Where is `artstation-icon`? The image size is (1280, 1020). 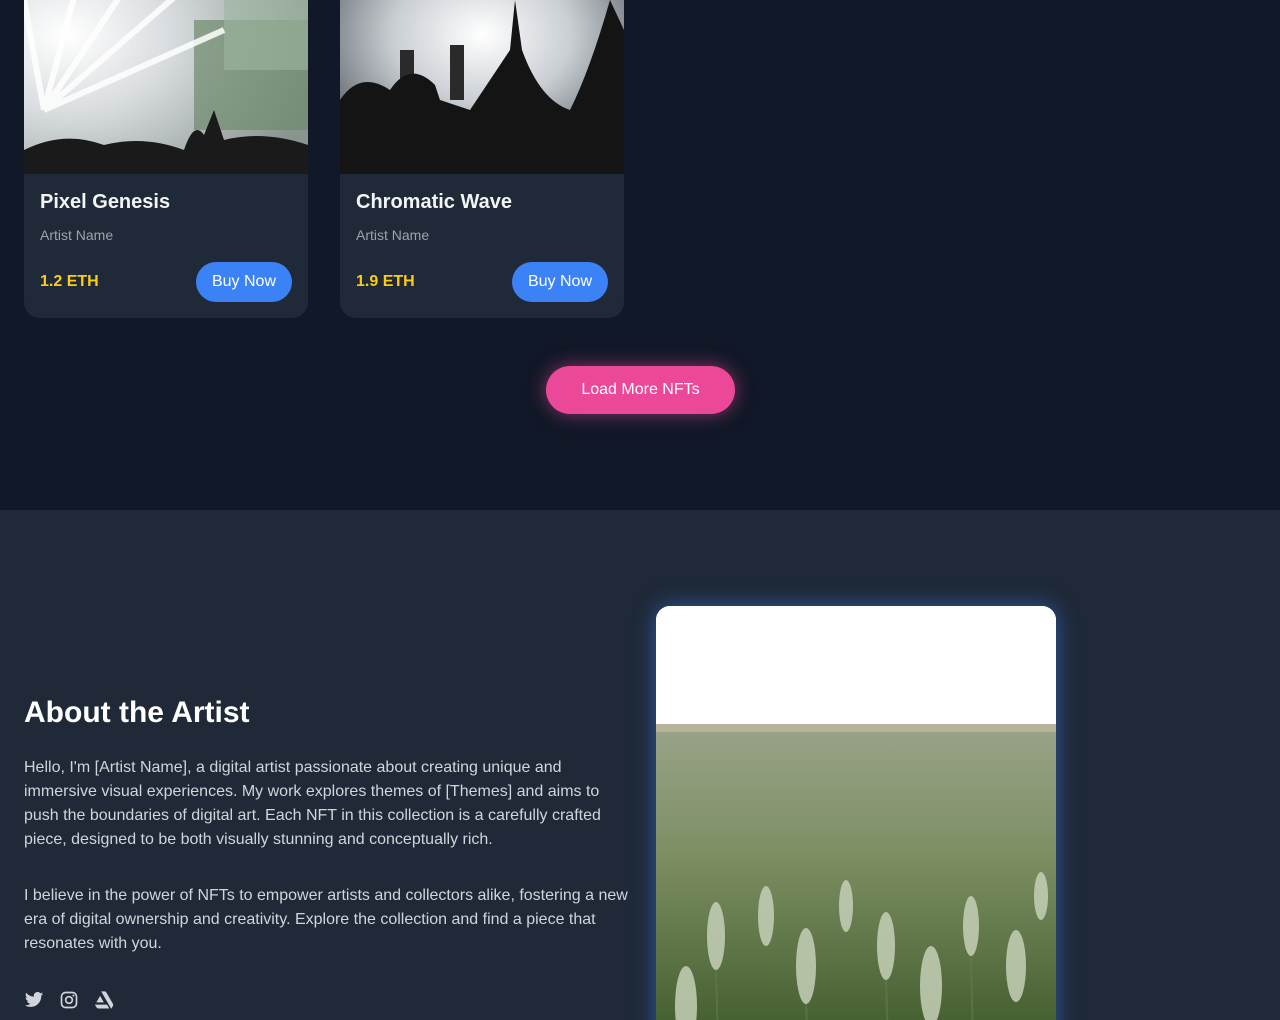 artstation-icon is located at coordinates (104, 1000).